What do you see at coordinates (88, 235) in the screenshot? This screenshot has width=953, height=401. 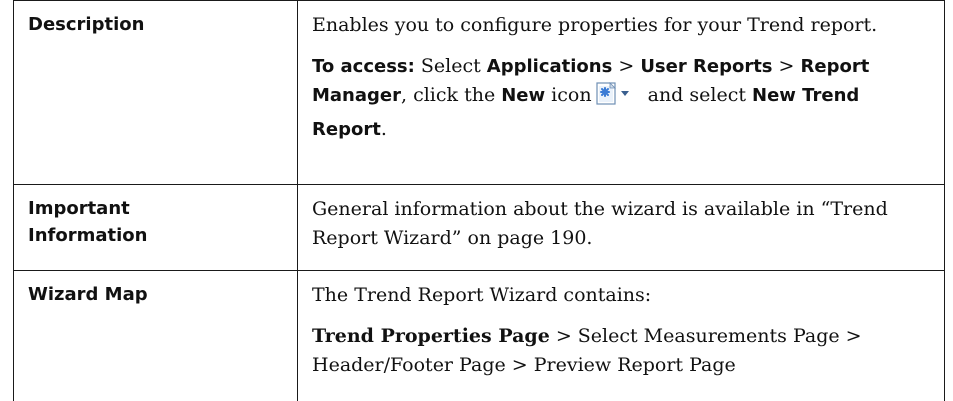 I see `header-line: Information` at bounding box center [88, 235].